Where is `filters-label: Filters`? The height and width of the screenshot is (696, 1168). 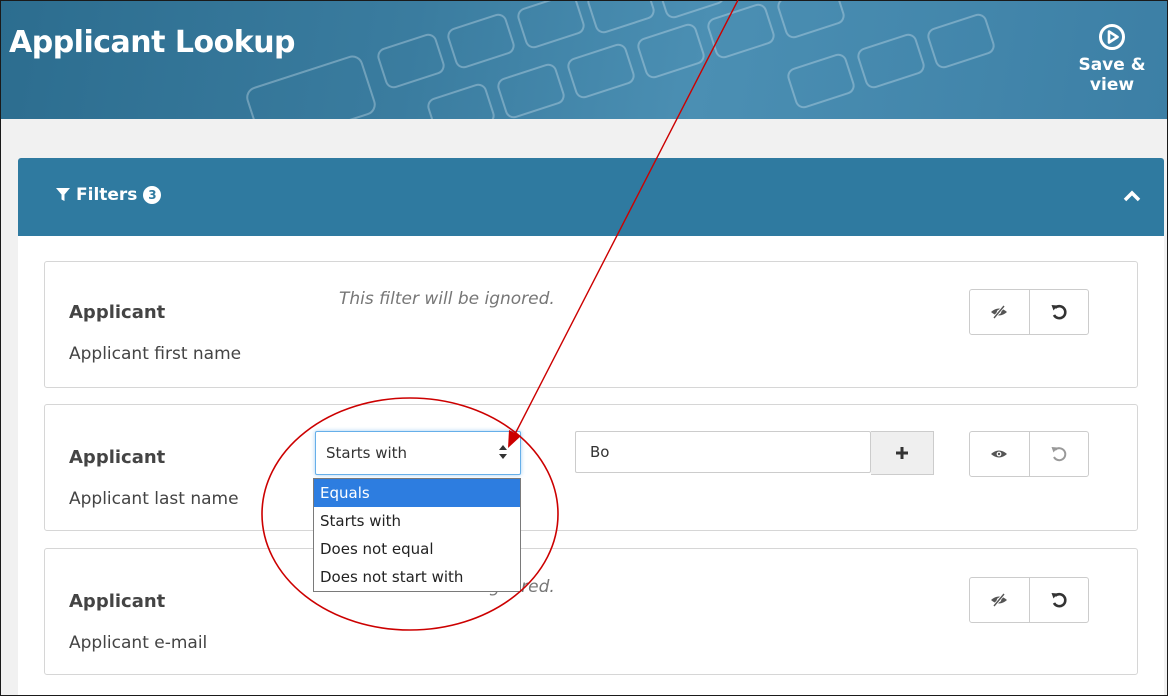 filters-label: Filters is located at coordinates (107, 195).